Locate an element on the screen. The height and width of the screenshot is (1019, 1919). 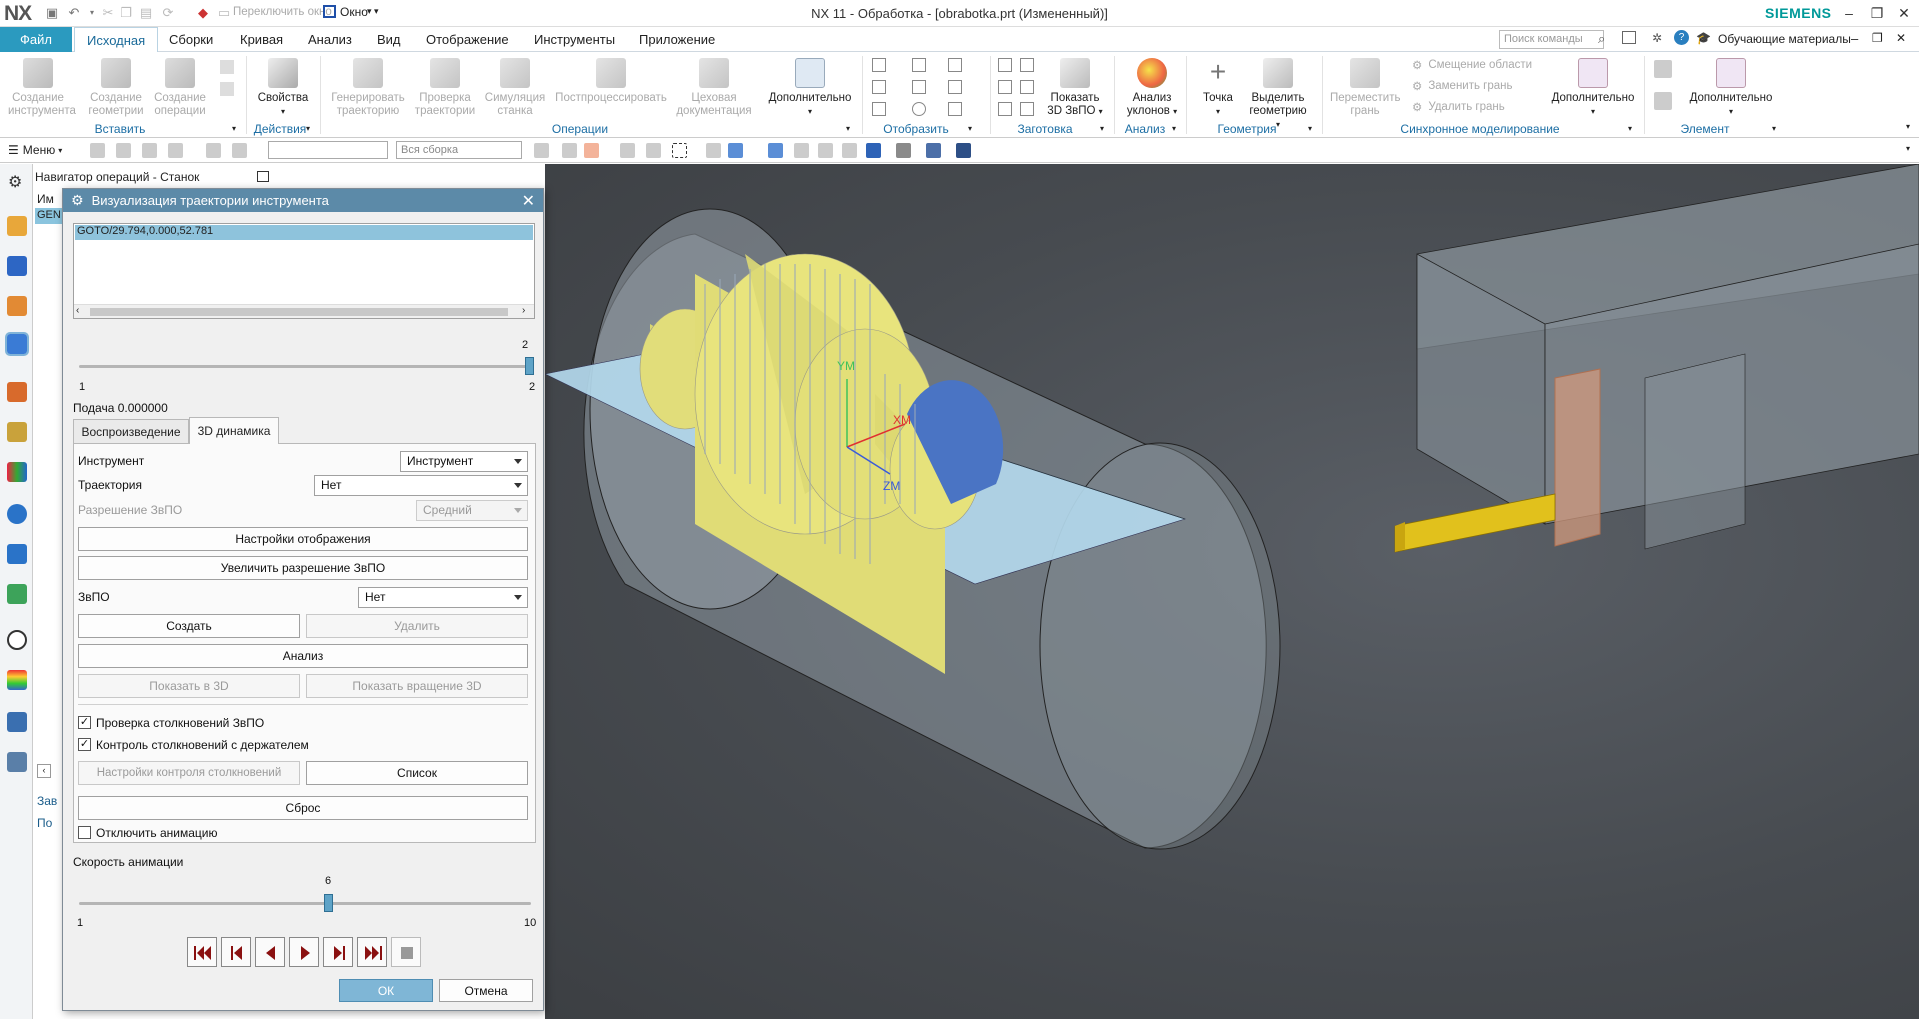
tool-select: Инструмент is located at coordinates (464, 461).